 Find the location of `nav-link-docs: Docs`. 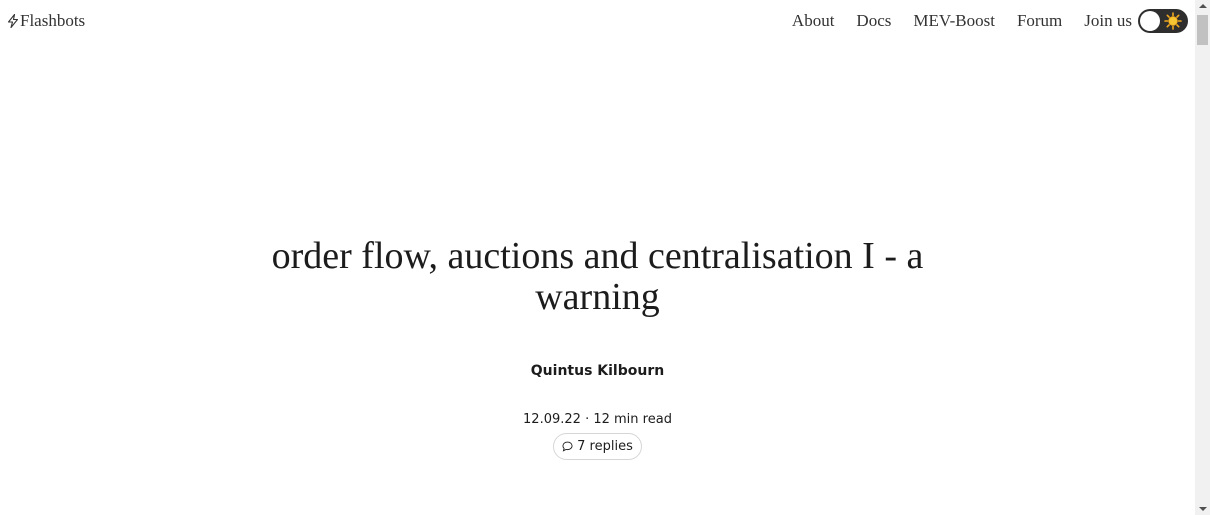

nav-link-docs: Docs is located at coordinates (873, 21).